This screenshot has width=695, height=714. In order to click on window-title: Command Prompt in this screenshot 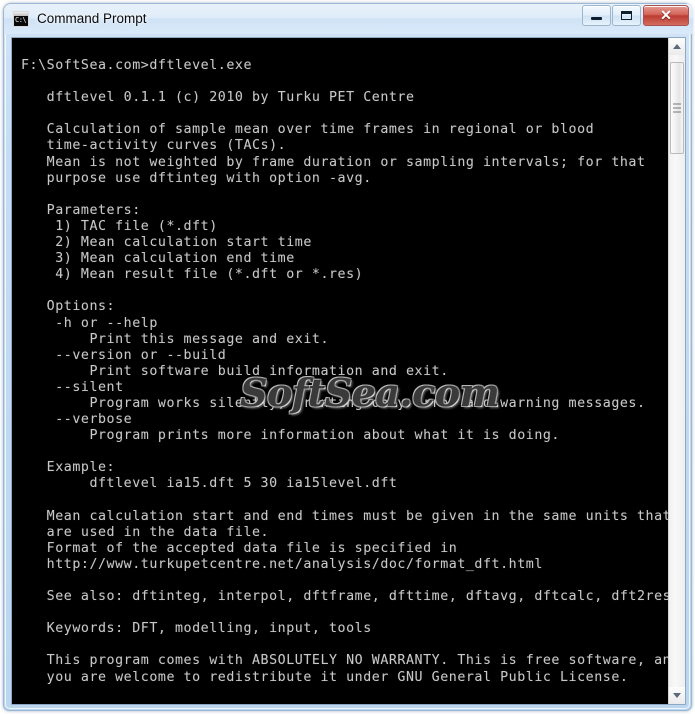, I will do `click(92, 18)`.